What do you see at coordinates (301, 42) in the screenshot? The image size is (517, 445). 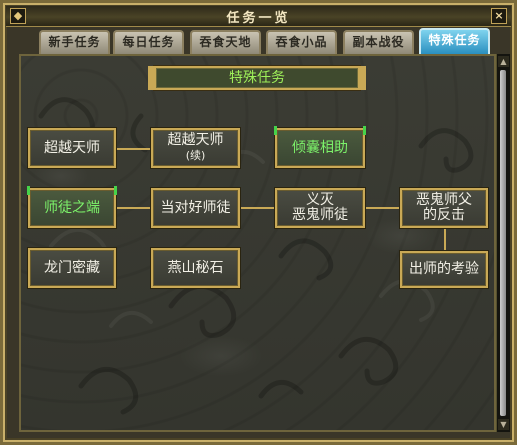 I see `tab-tunshi-xiaopin: 吞食小品` at bounding box center [301, 42].